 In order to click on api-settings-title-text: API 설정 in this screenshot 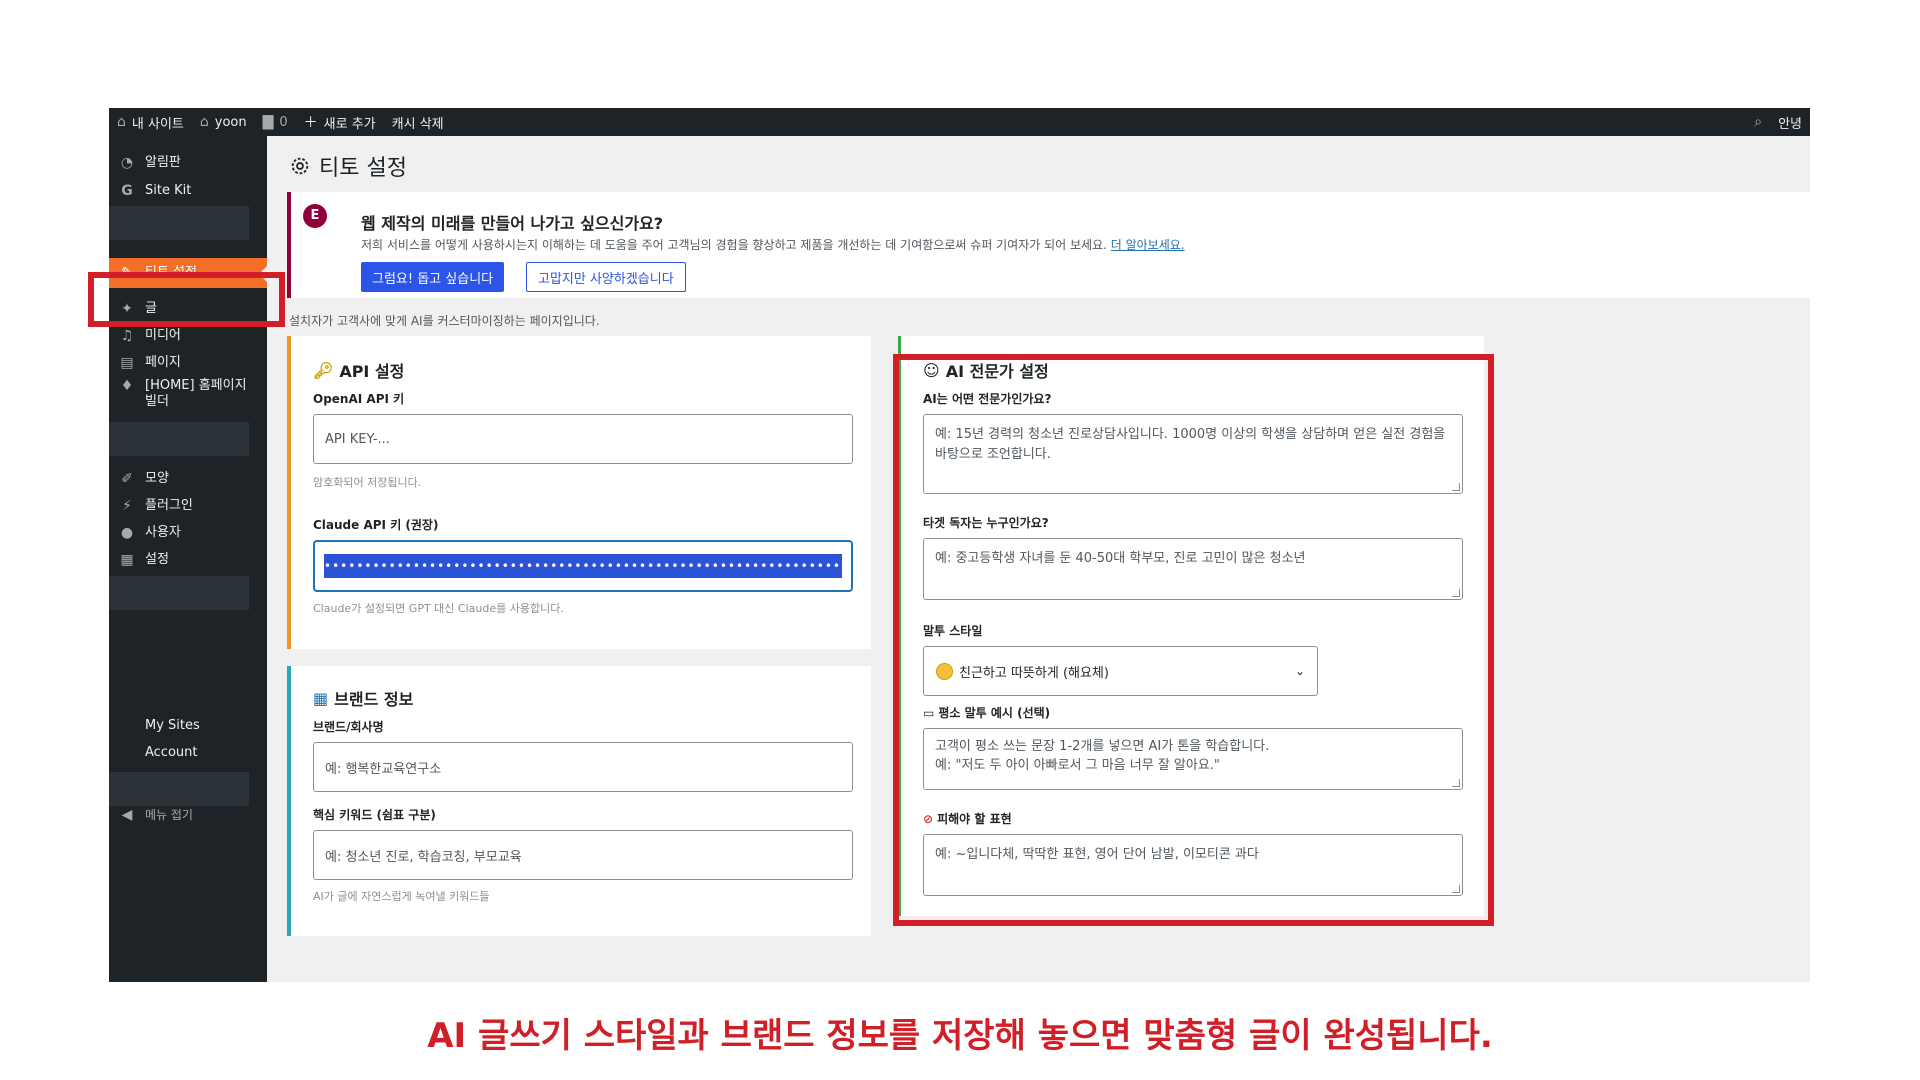, I will do `click(372, 371)`.